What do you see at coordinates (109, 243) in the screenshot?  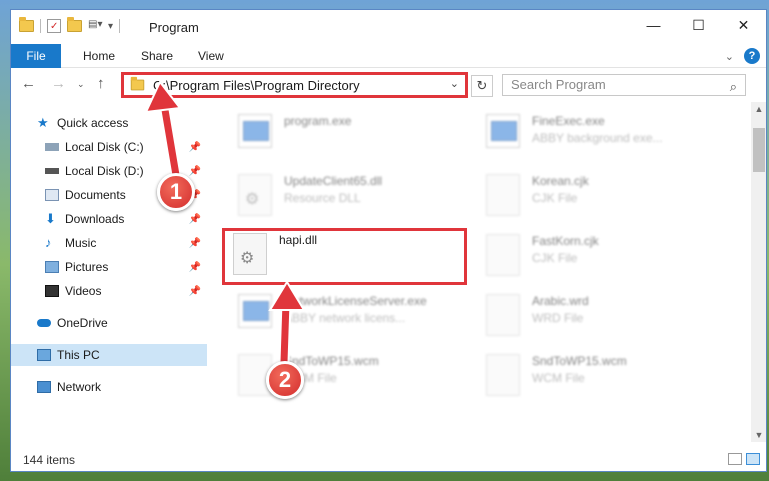 I see `sidebar-item-music: ♪ Music 📌` at bounding box center [109, 243].